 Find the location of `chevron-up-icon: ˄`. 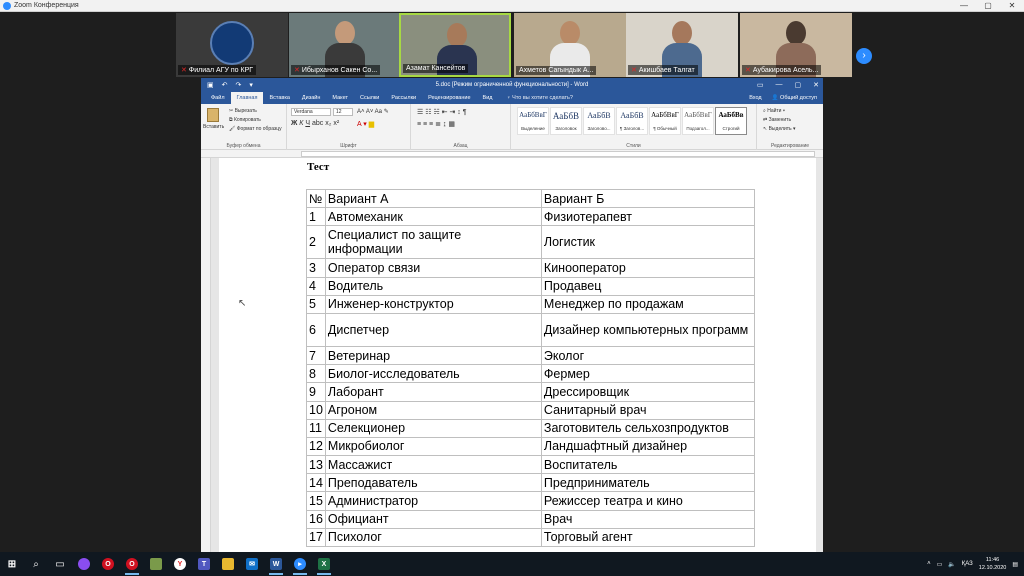

chevron-up-icon: ˄ is located at coordinates (929, 564).